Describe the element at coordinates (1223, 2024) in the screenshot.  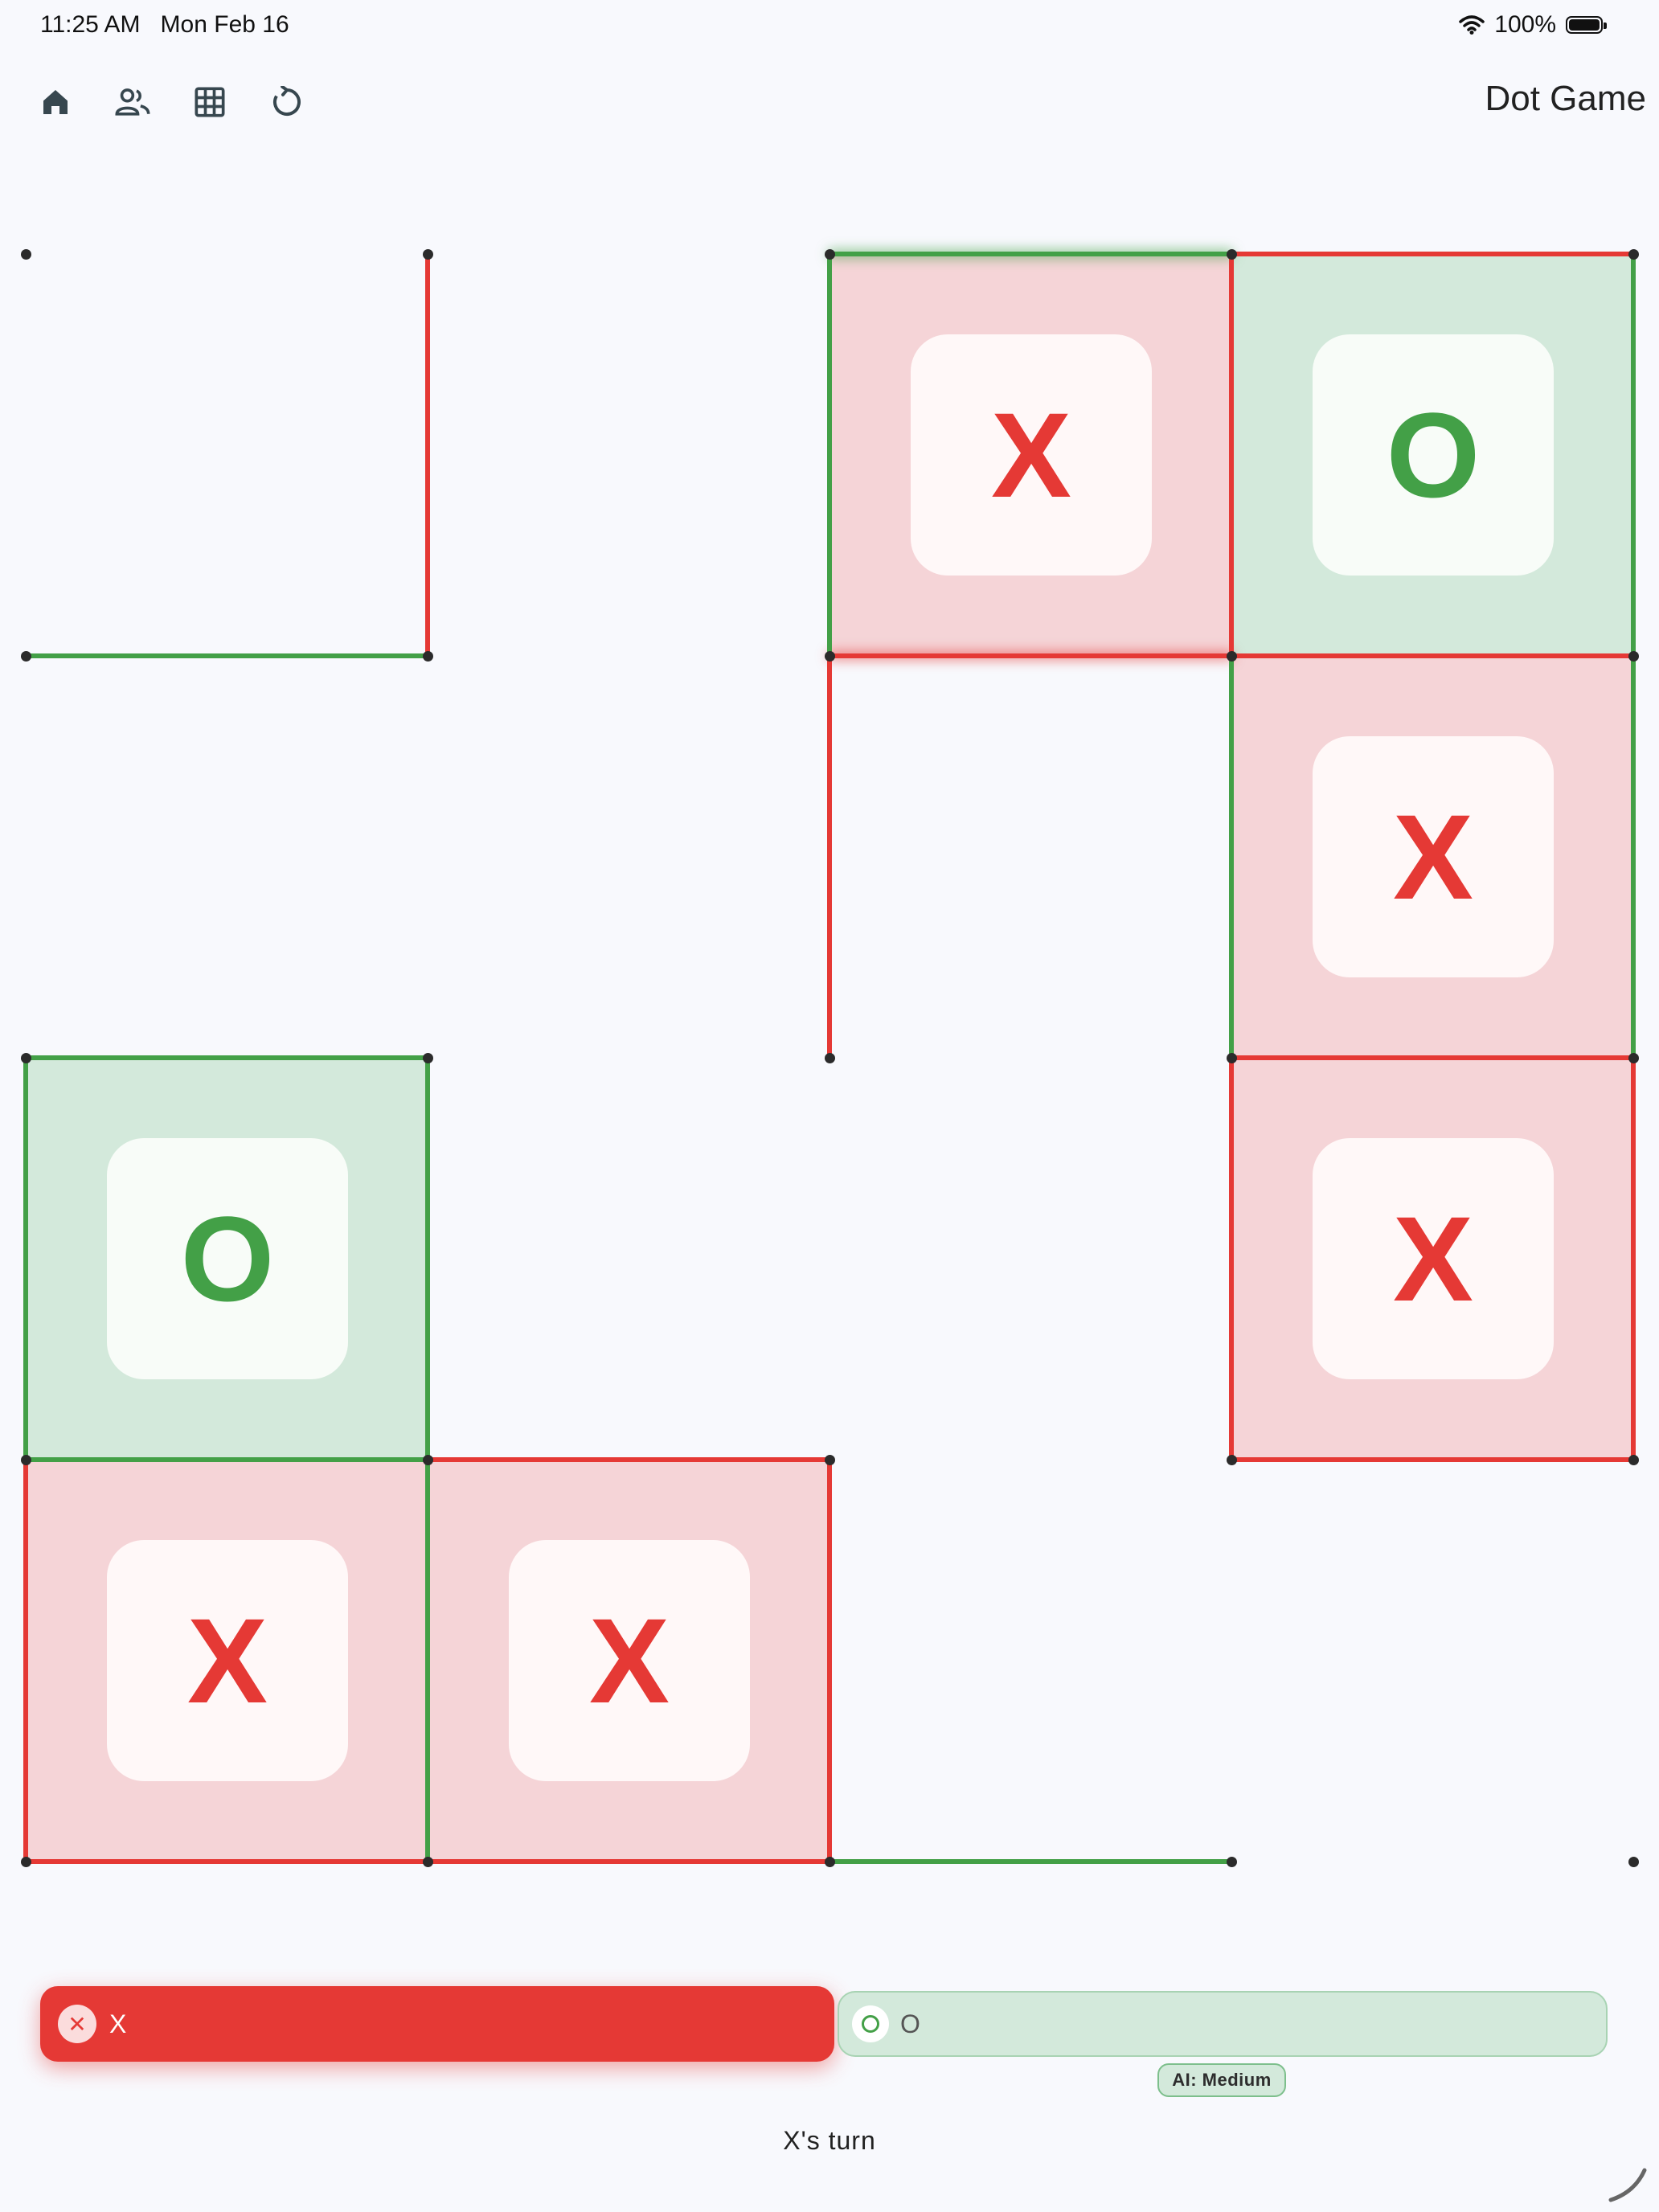
I see `player-o-card: O` at that location.